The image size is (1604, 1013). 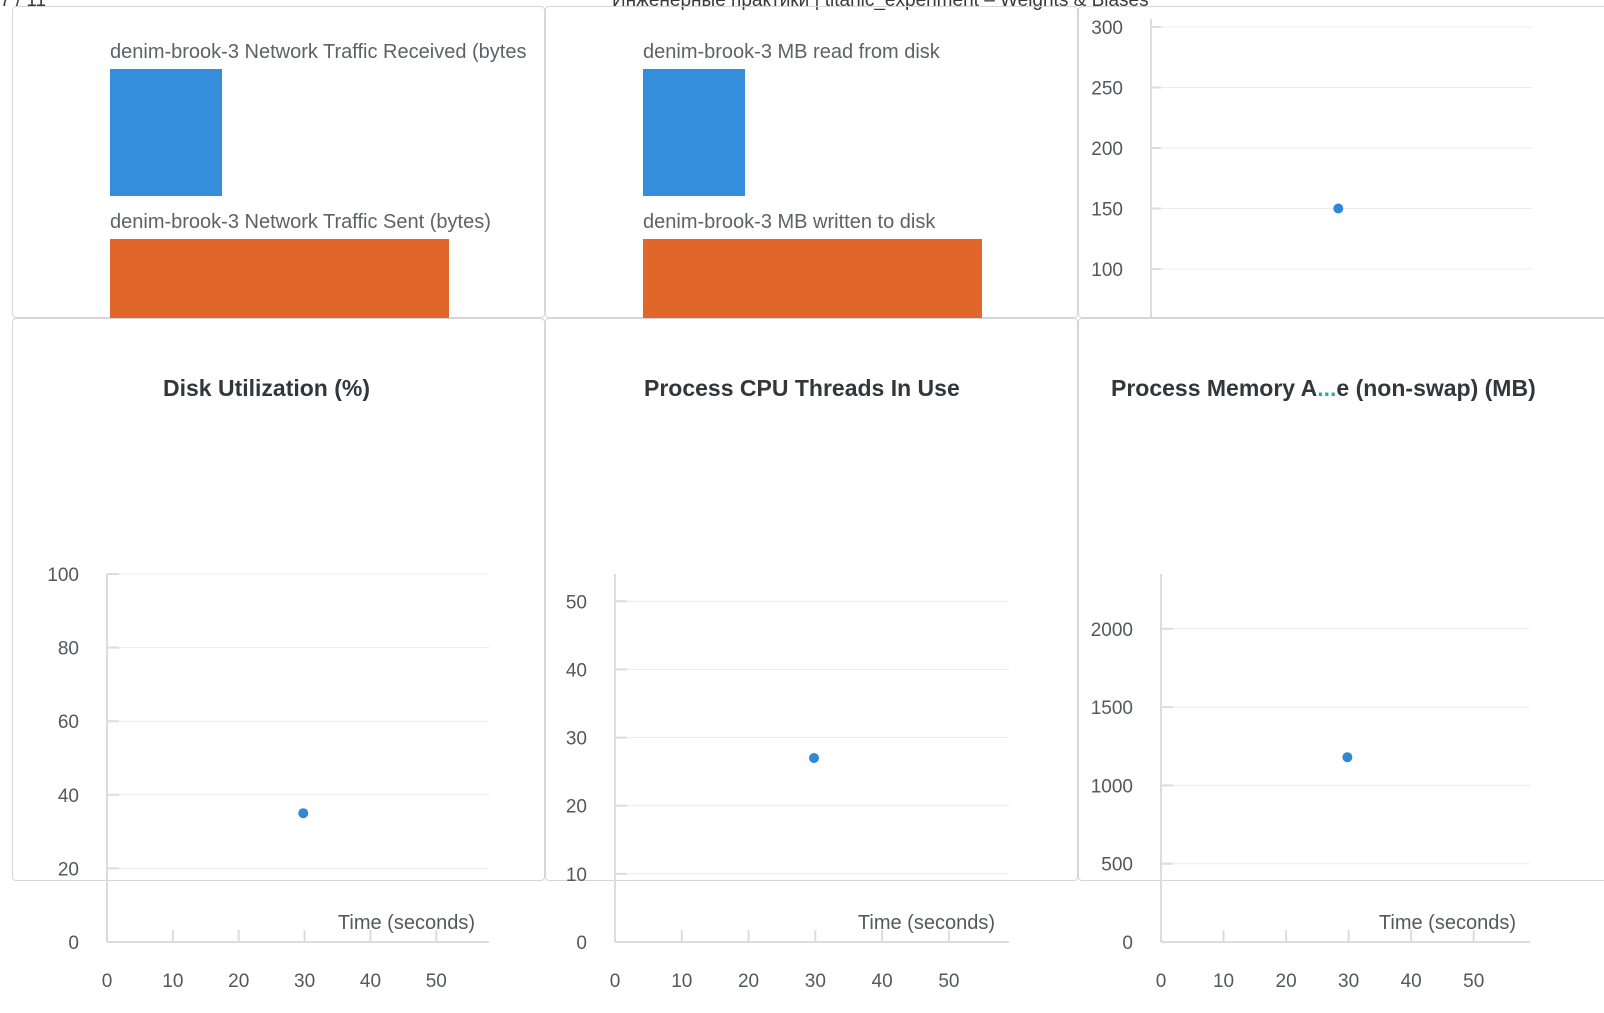 I want to click on top-right-chart-panel: 100 150 200 250 300, so click(x=1341, y=162).